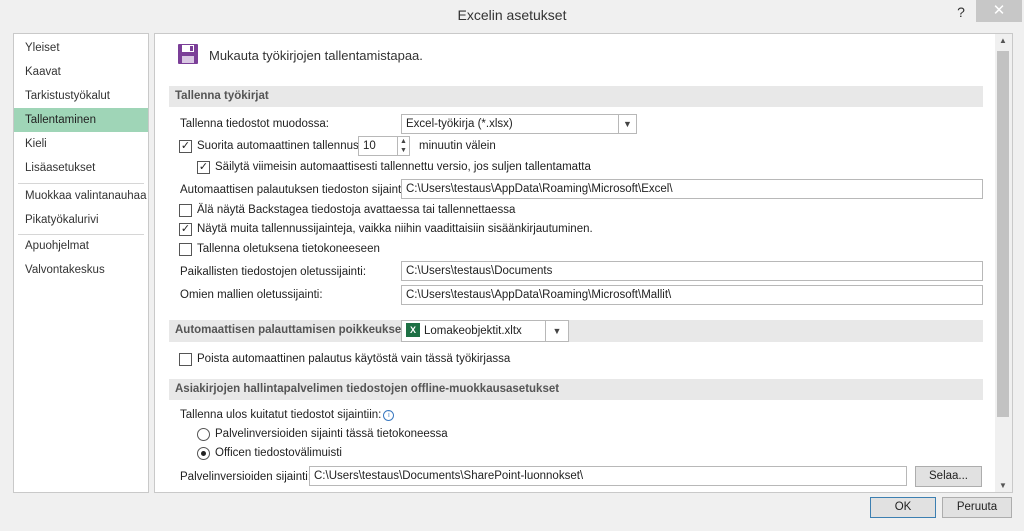 The image size is (1024, 531). What do you see at coordinates (903, 507) in the screenshot?
I see `ok-button: OK` at bounding box center [903, 507].